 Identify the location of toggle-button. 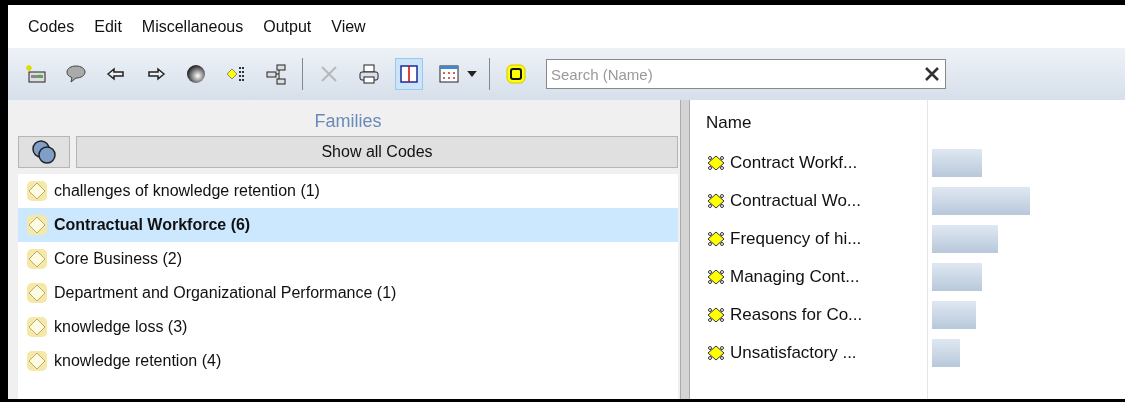
(44, 152).